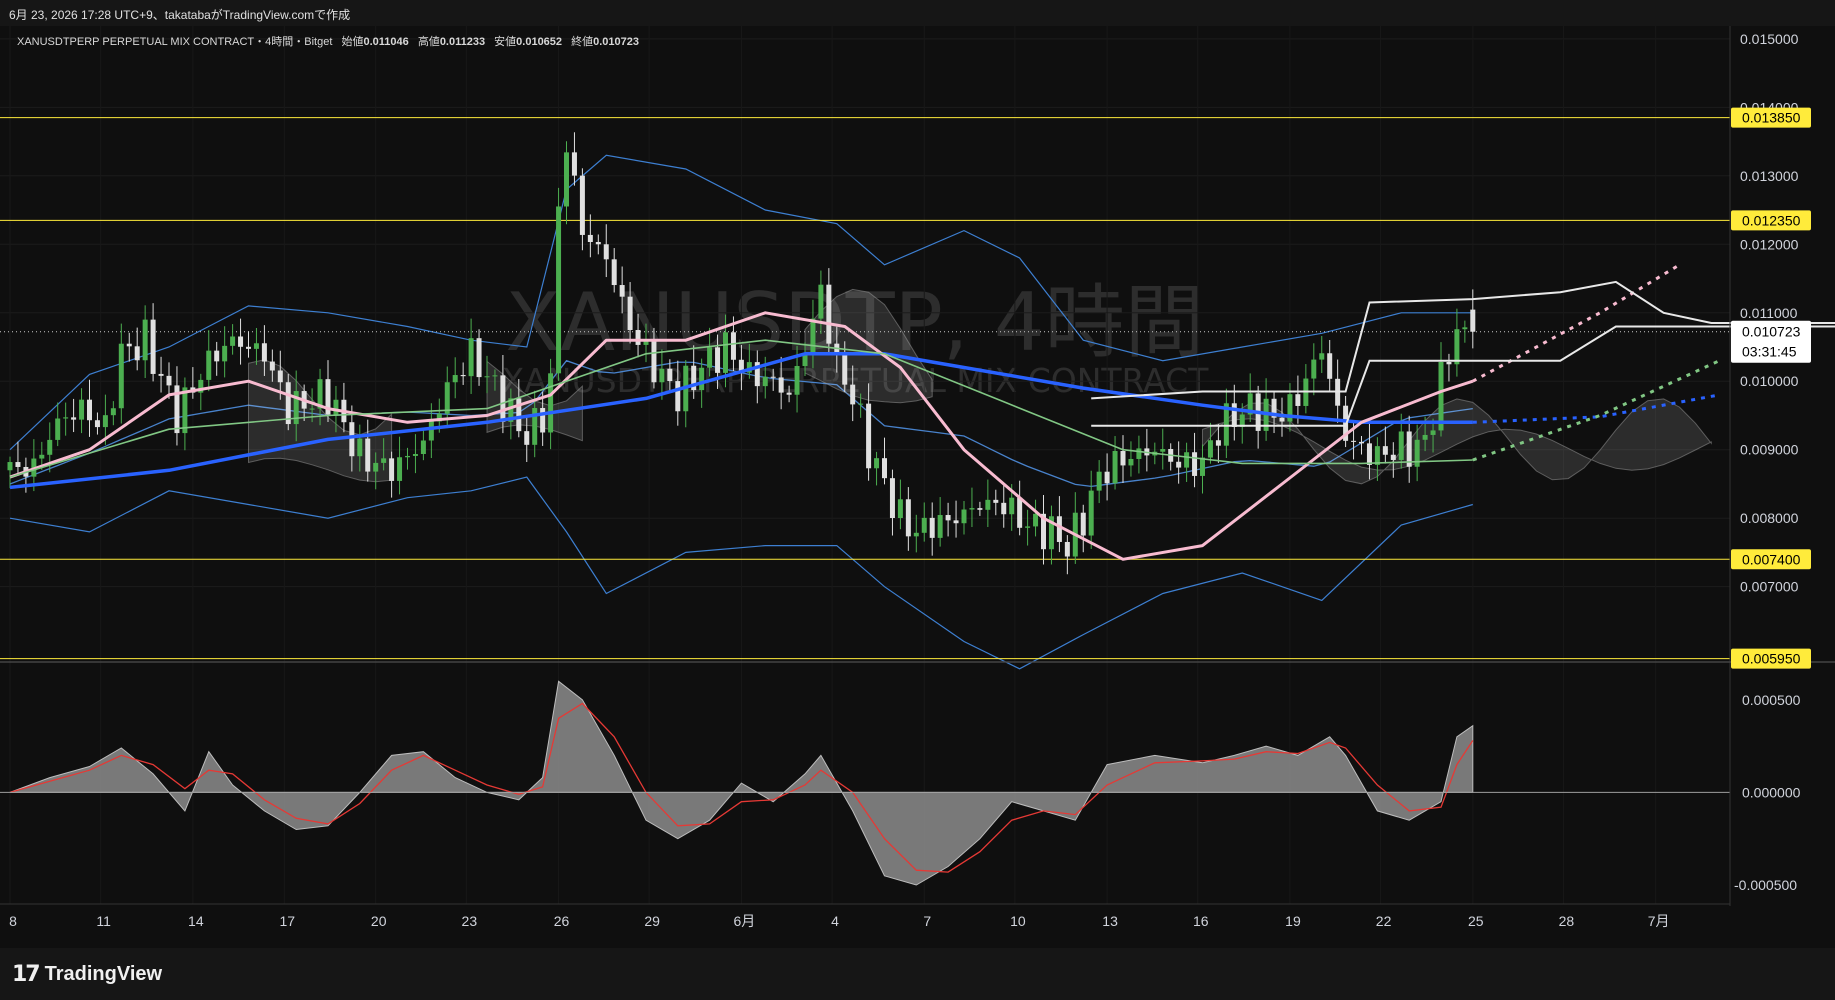 This screenshot has width=1835, height=1000. I want to click on footer-bar: 17 TradingView, so click(917, 974).